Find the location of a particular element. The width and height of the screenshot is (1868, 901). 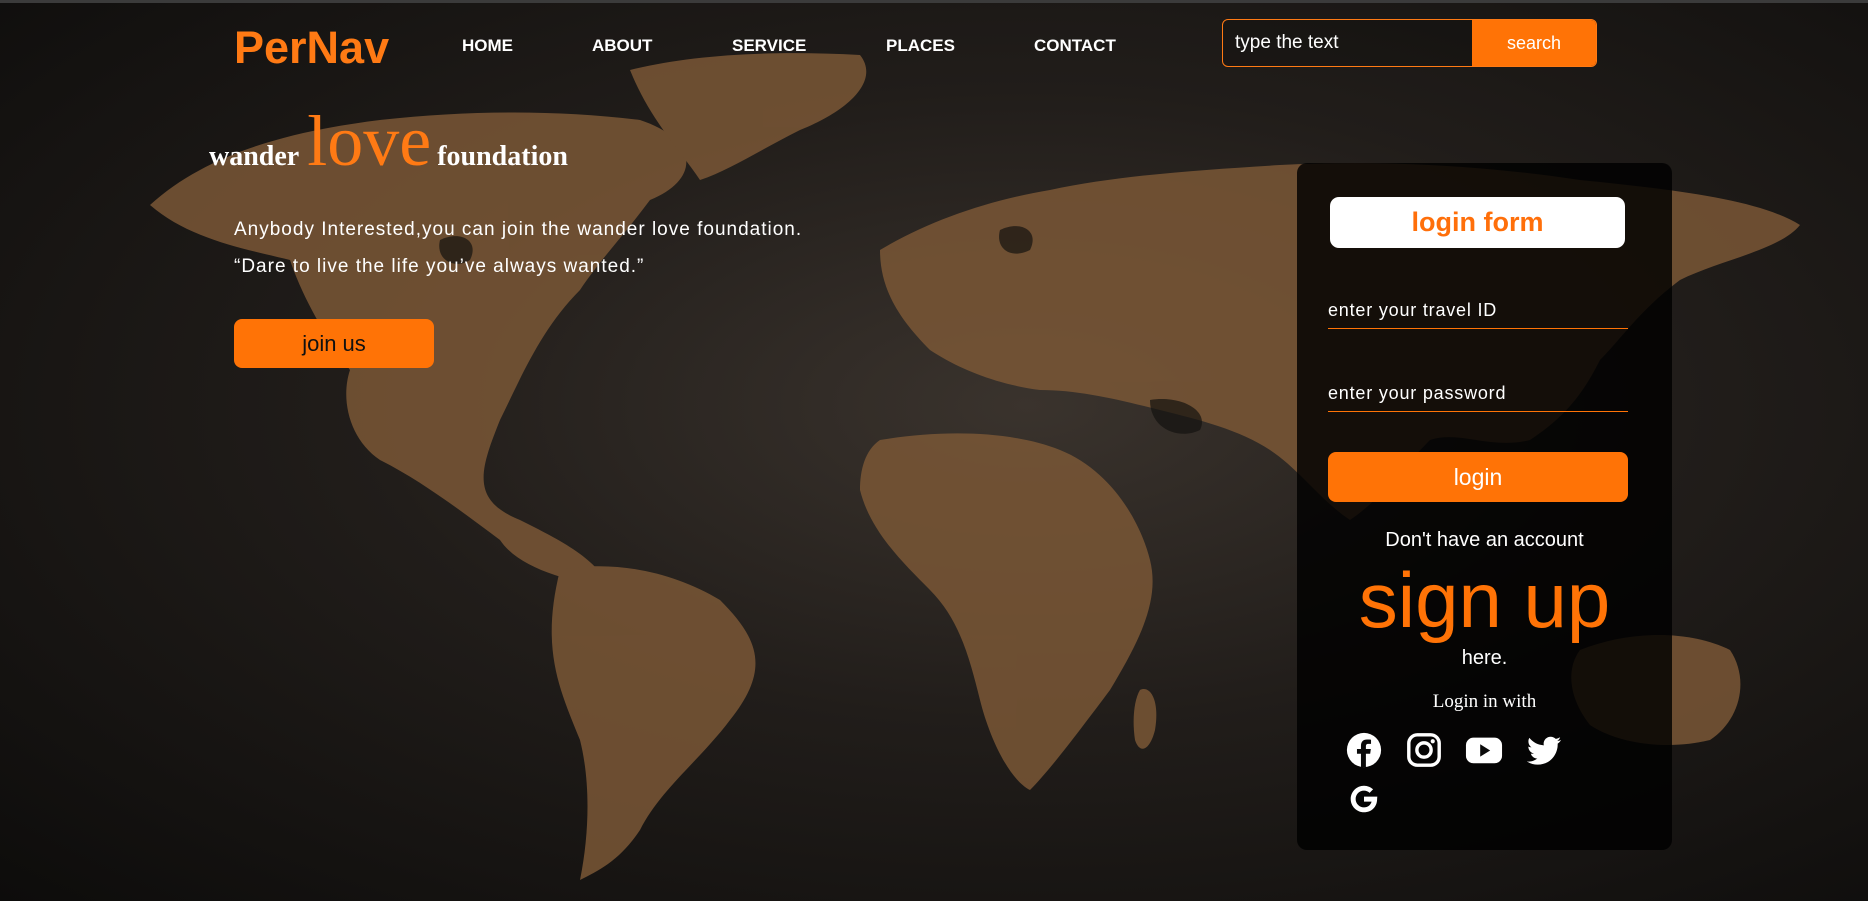

no-account-text: Don't have an account is located at coordinates (1484, 540).